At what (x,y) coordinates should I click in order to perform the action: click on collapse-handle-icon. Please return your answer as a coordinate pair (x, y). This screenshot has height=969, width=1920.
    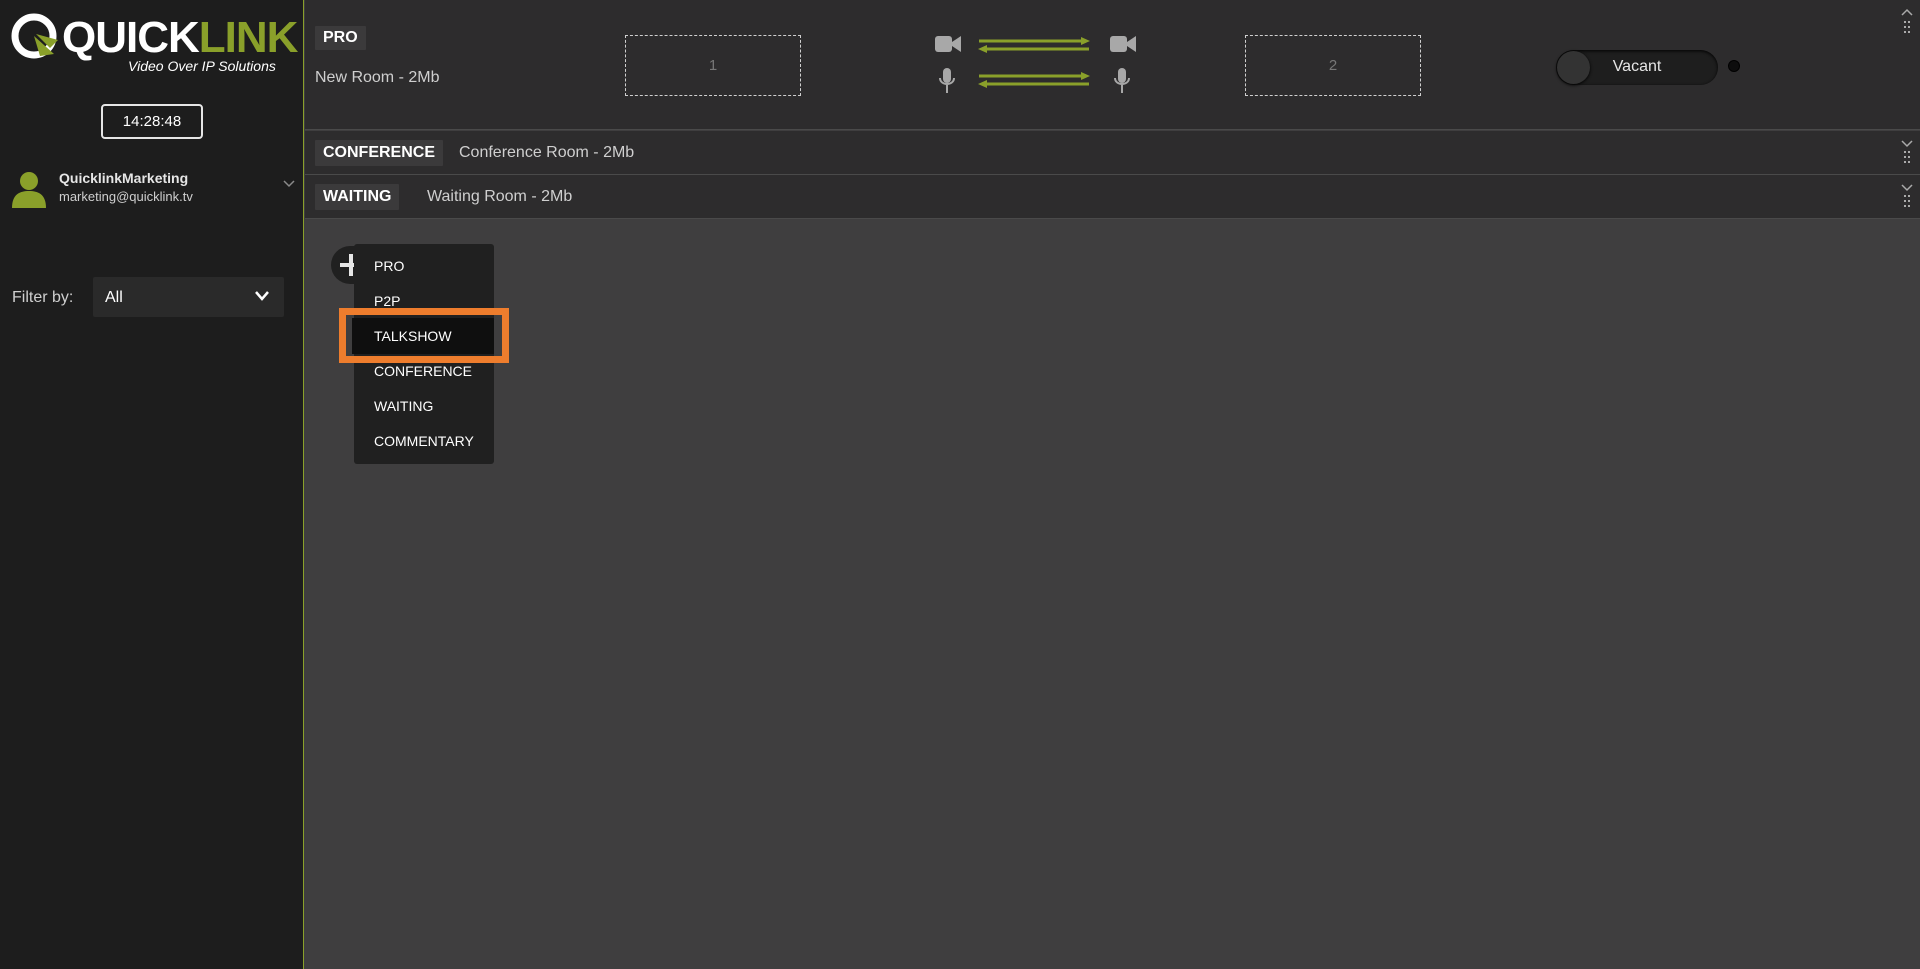
    Looking at the image, I should click on (1907, 20).